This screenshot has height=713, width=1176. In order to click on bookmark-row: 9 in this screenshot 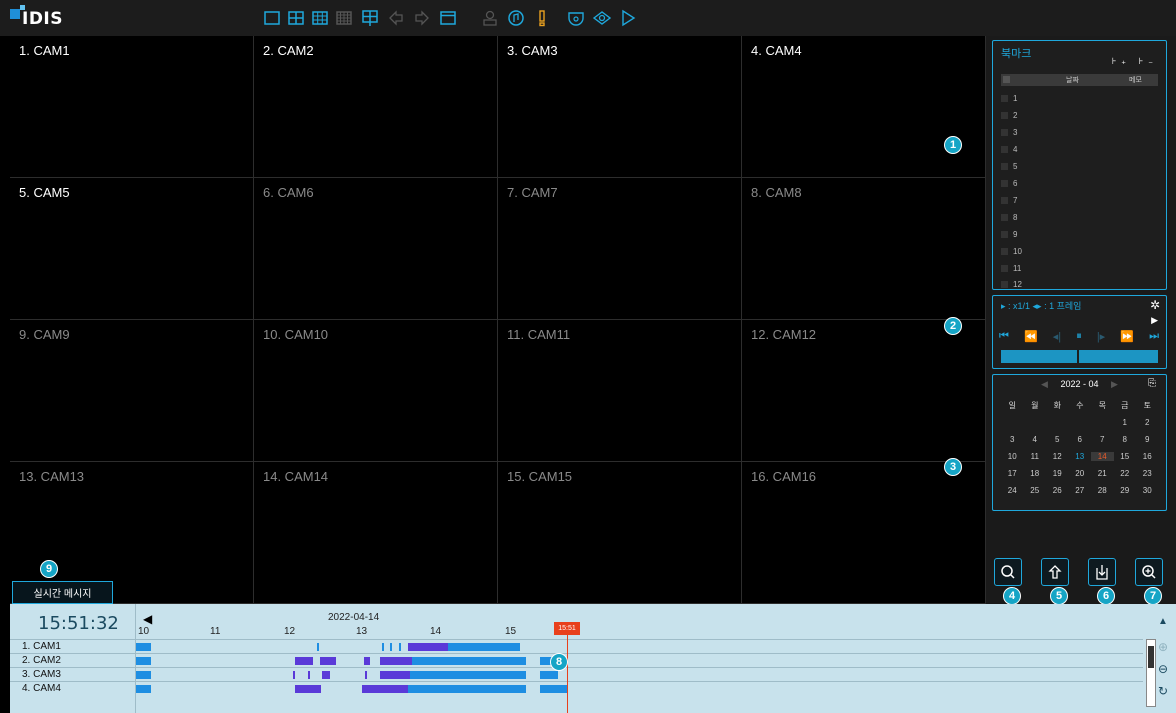, I will do `click(1079, 234)`.